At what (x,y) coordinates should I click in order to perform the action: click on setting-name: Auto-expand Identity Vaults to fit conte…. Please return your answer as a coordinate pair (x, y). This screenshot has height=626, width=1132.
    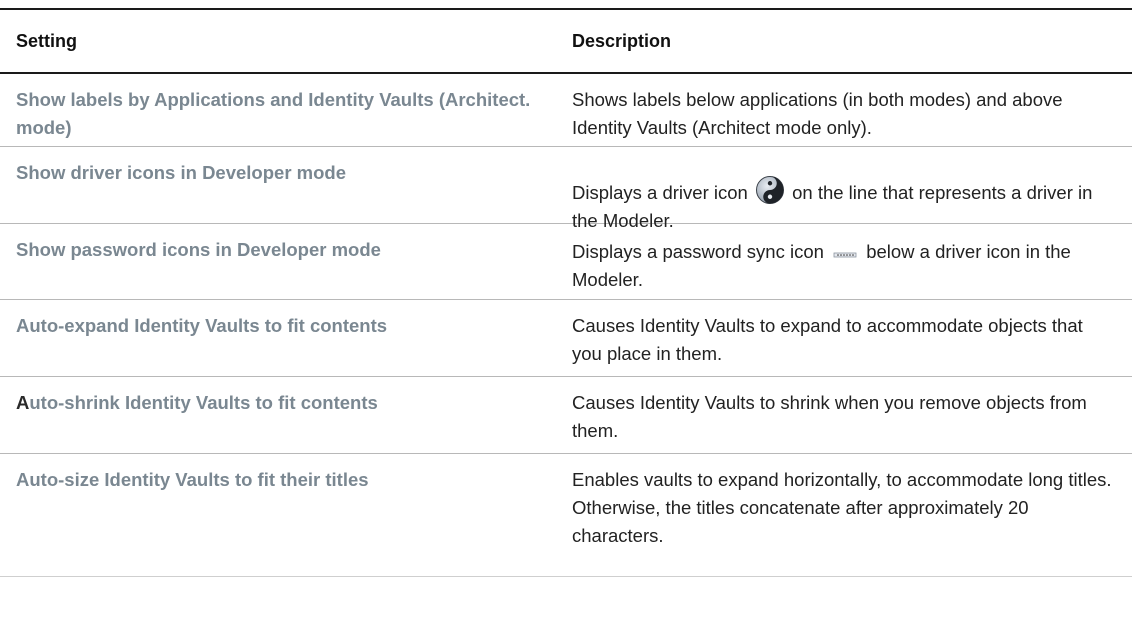
    Looking at the image, I should click on (202, 325).